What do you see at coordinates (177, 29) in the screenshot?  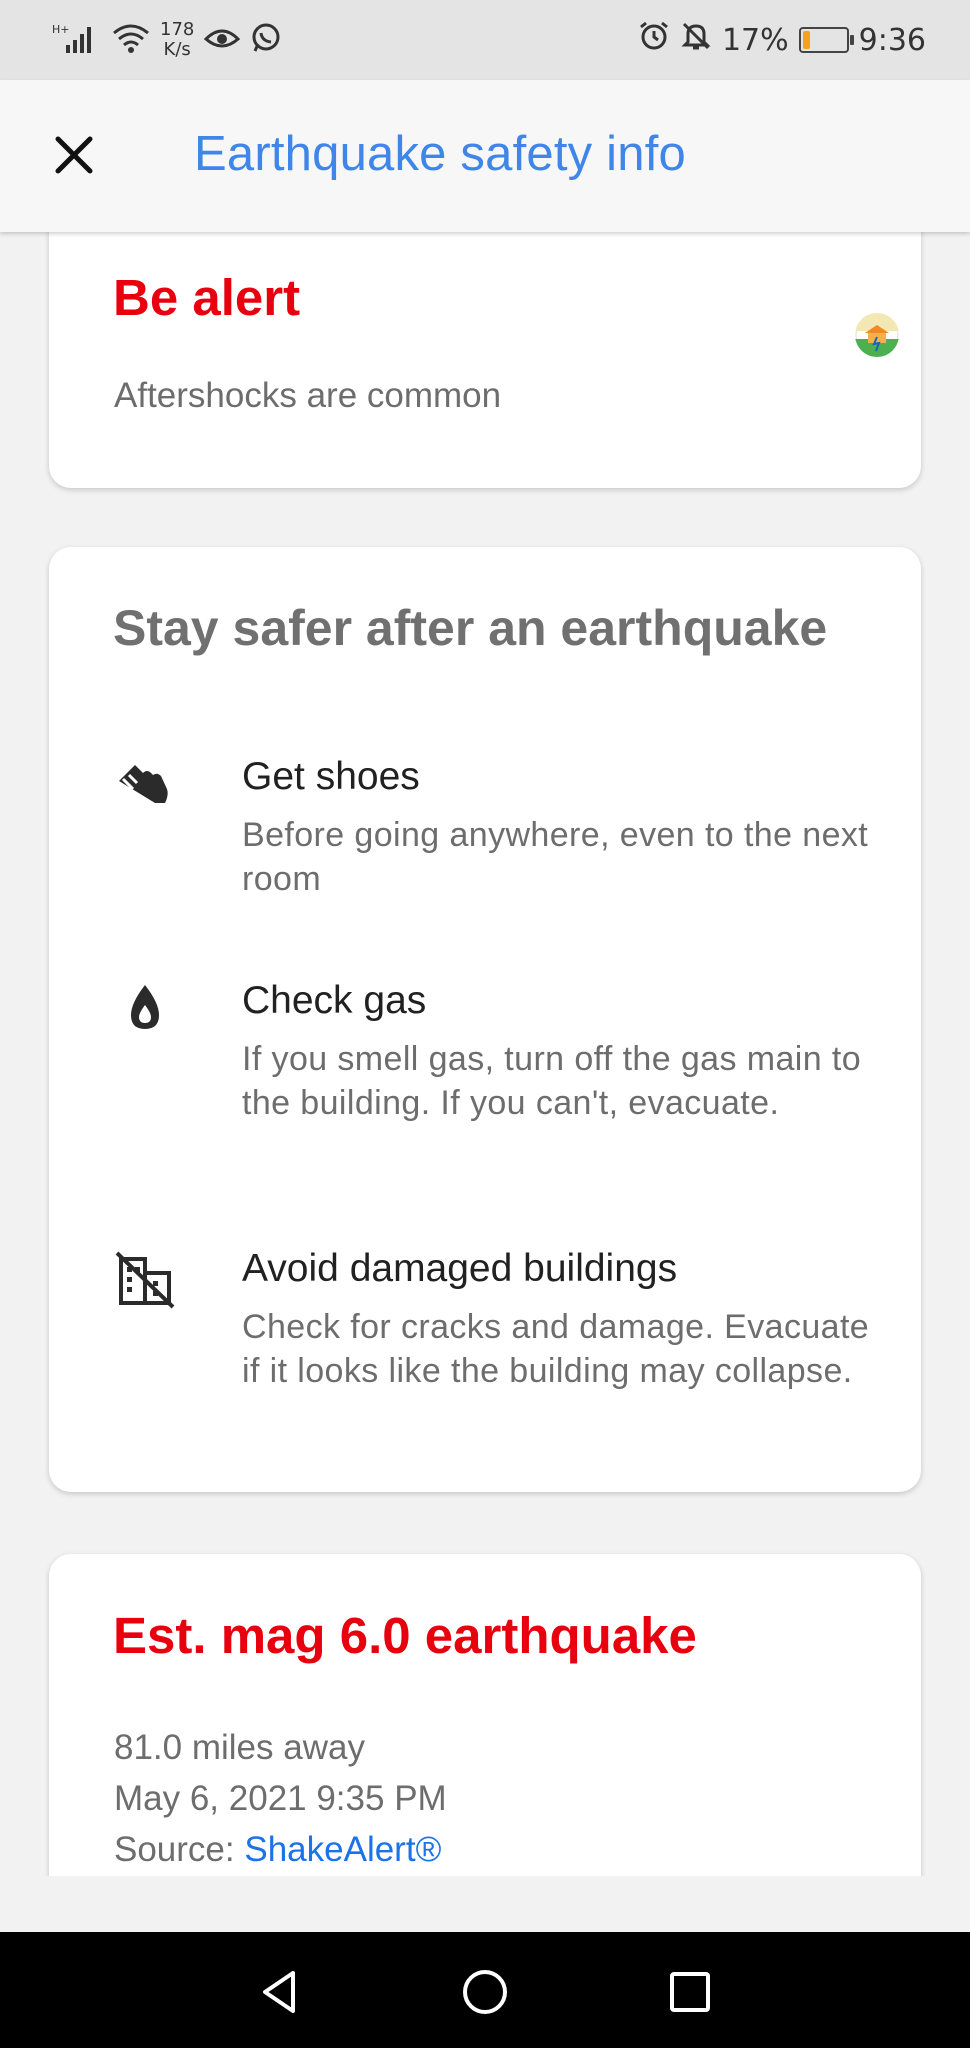 I see `network-speed-value: 178` at bounding box center [177, 29].